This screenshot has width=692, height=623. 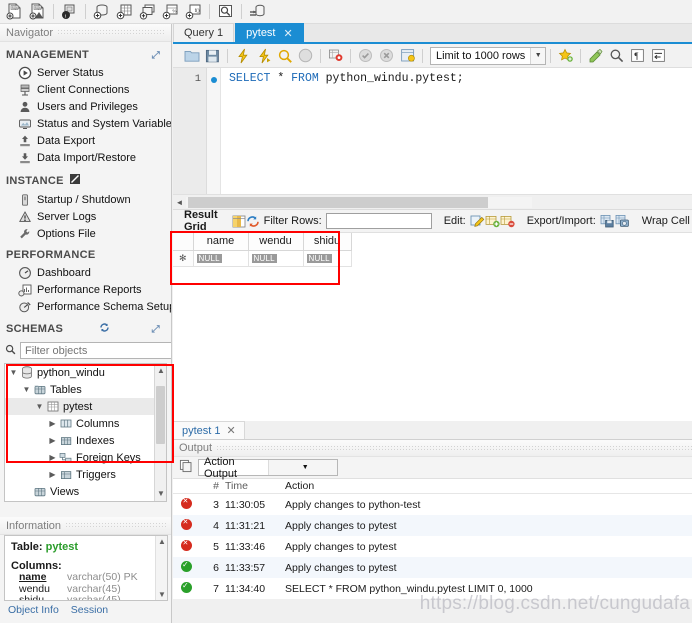 I want to click on column-header-name: name, so click(x=221, y=242).